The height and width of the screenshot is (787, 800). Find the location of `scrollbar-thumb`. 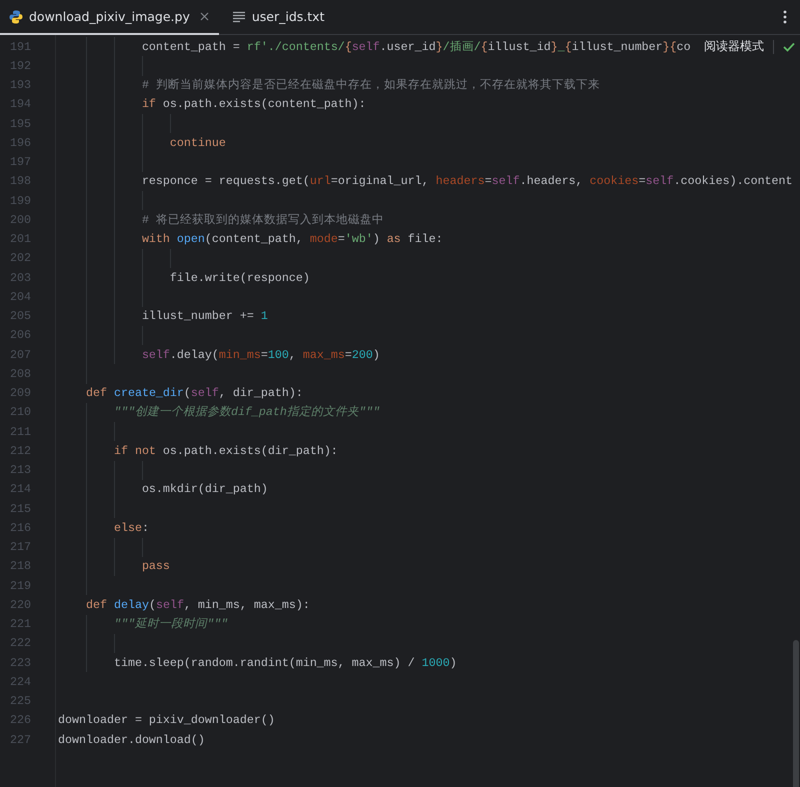

scrollbar-thumb is located at coordinates (796, 713).